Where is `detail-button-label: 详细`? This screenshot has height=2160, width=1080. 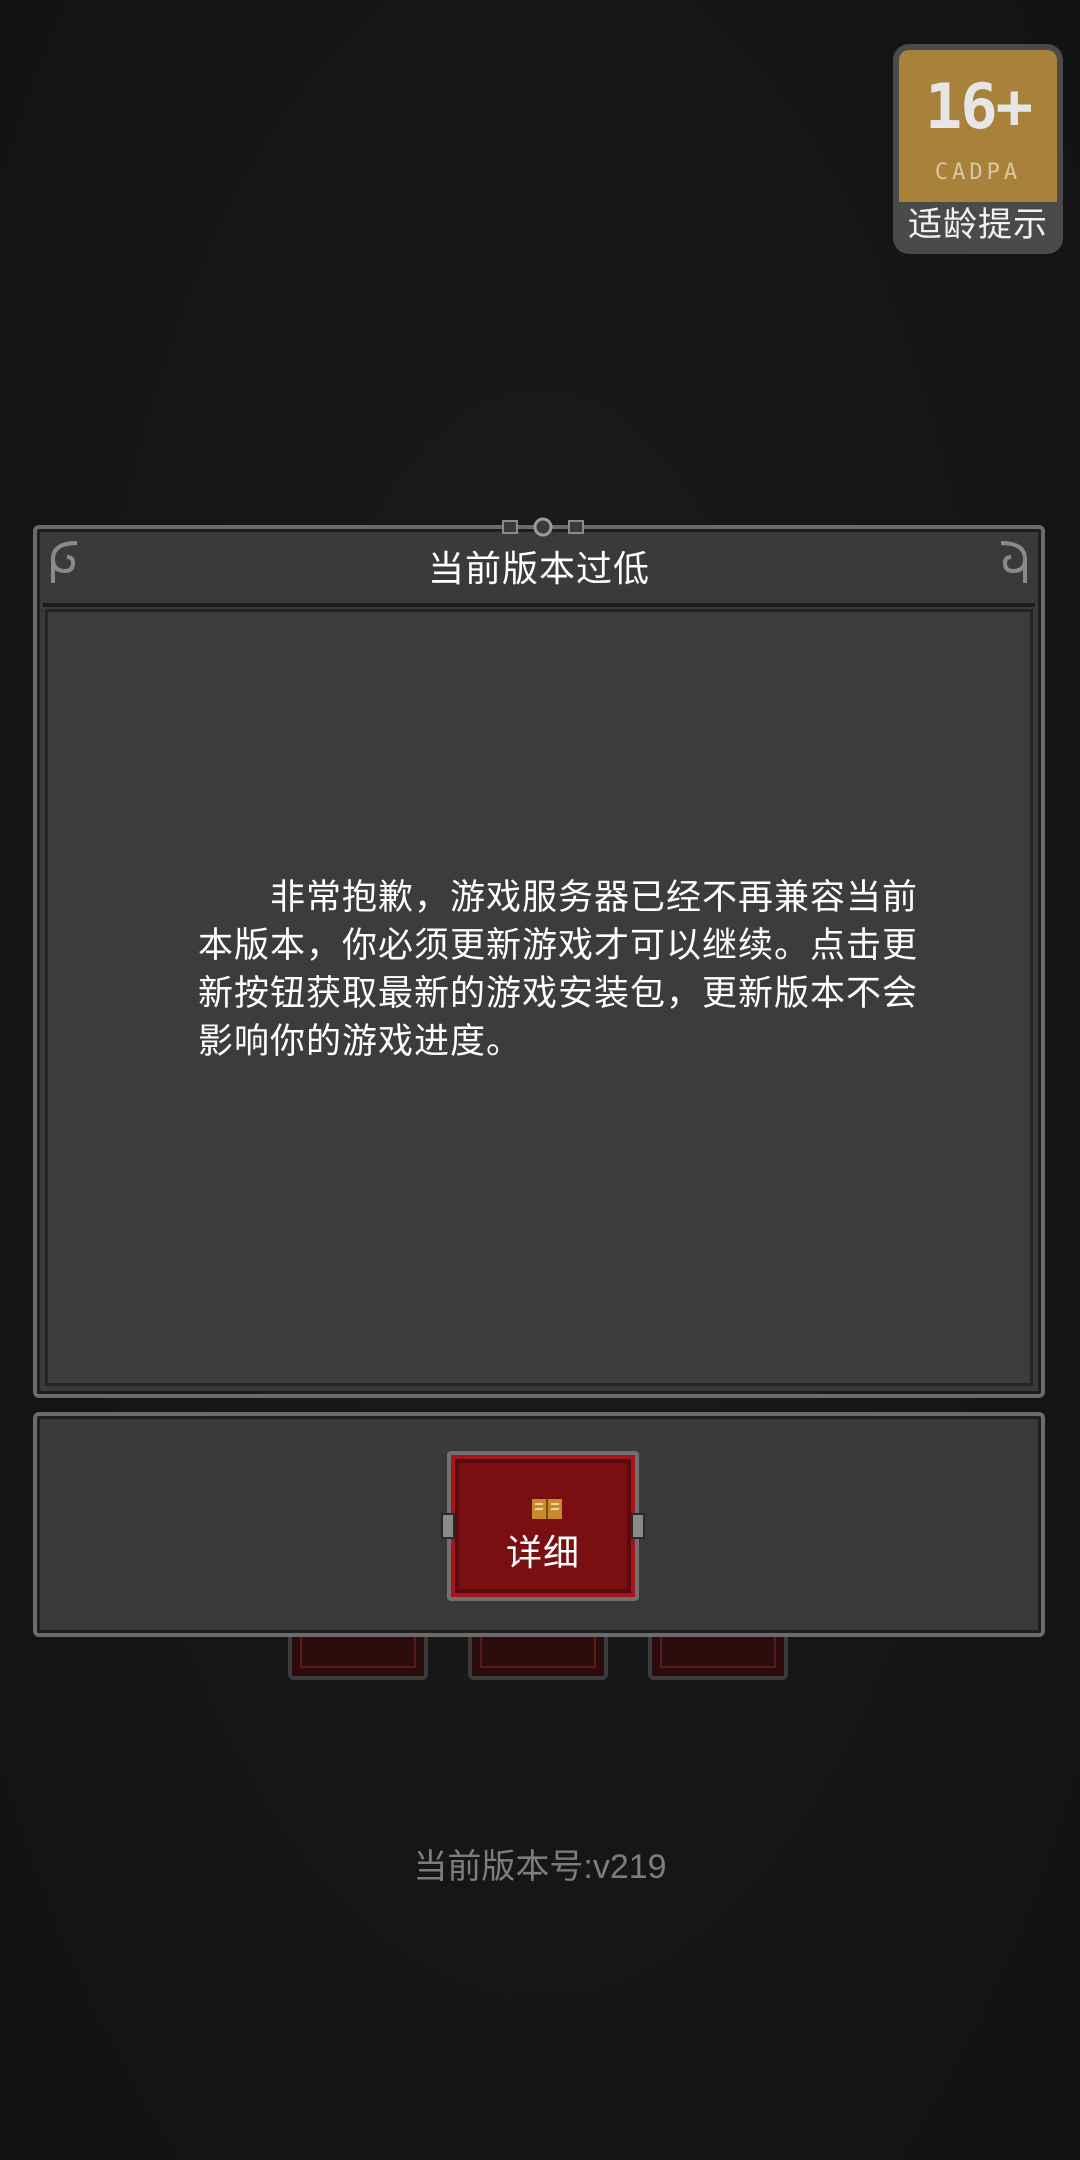 detail-button-label: 详细 is located at coordinates (542, 1553).